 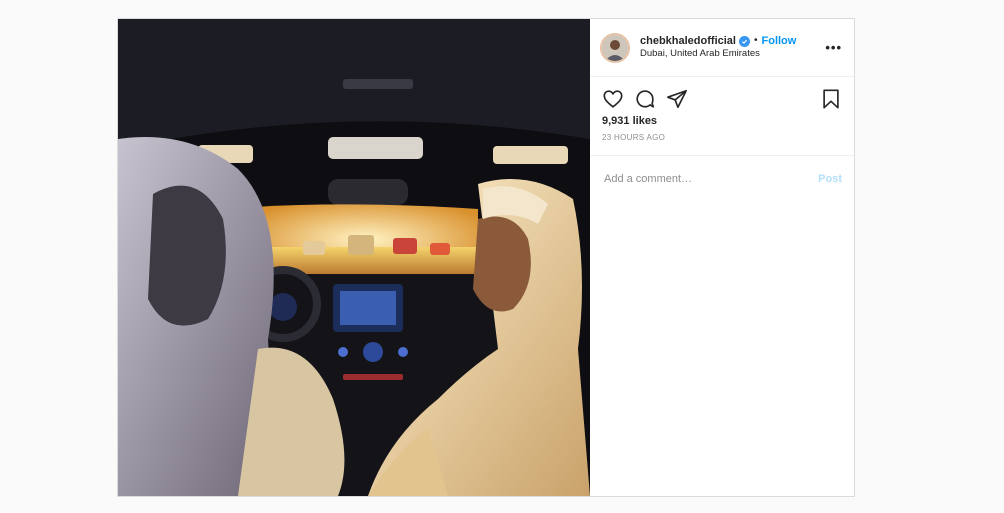 I want to click on header-row: chebkhaledofficial • Follow, so click(x=732, y=42).